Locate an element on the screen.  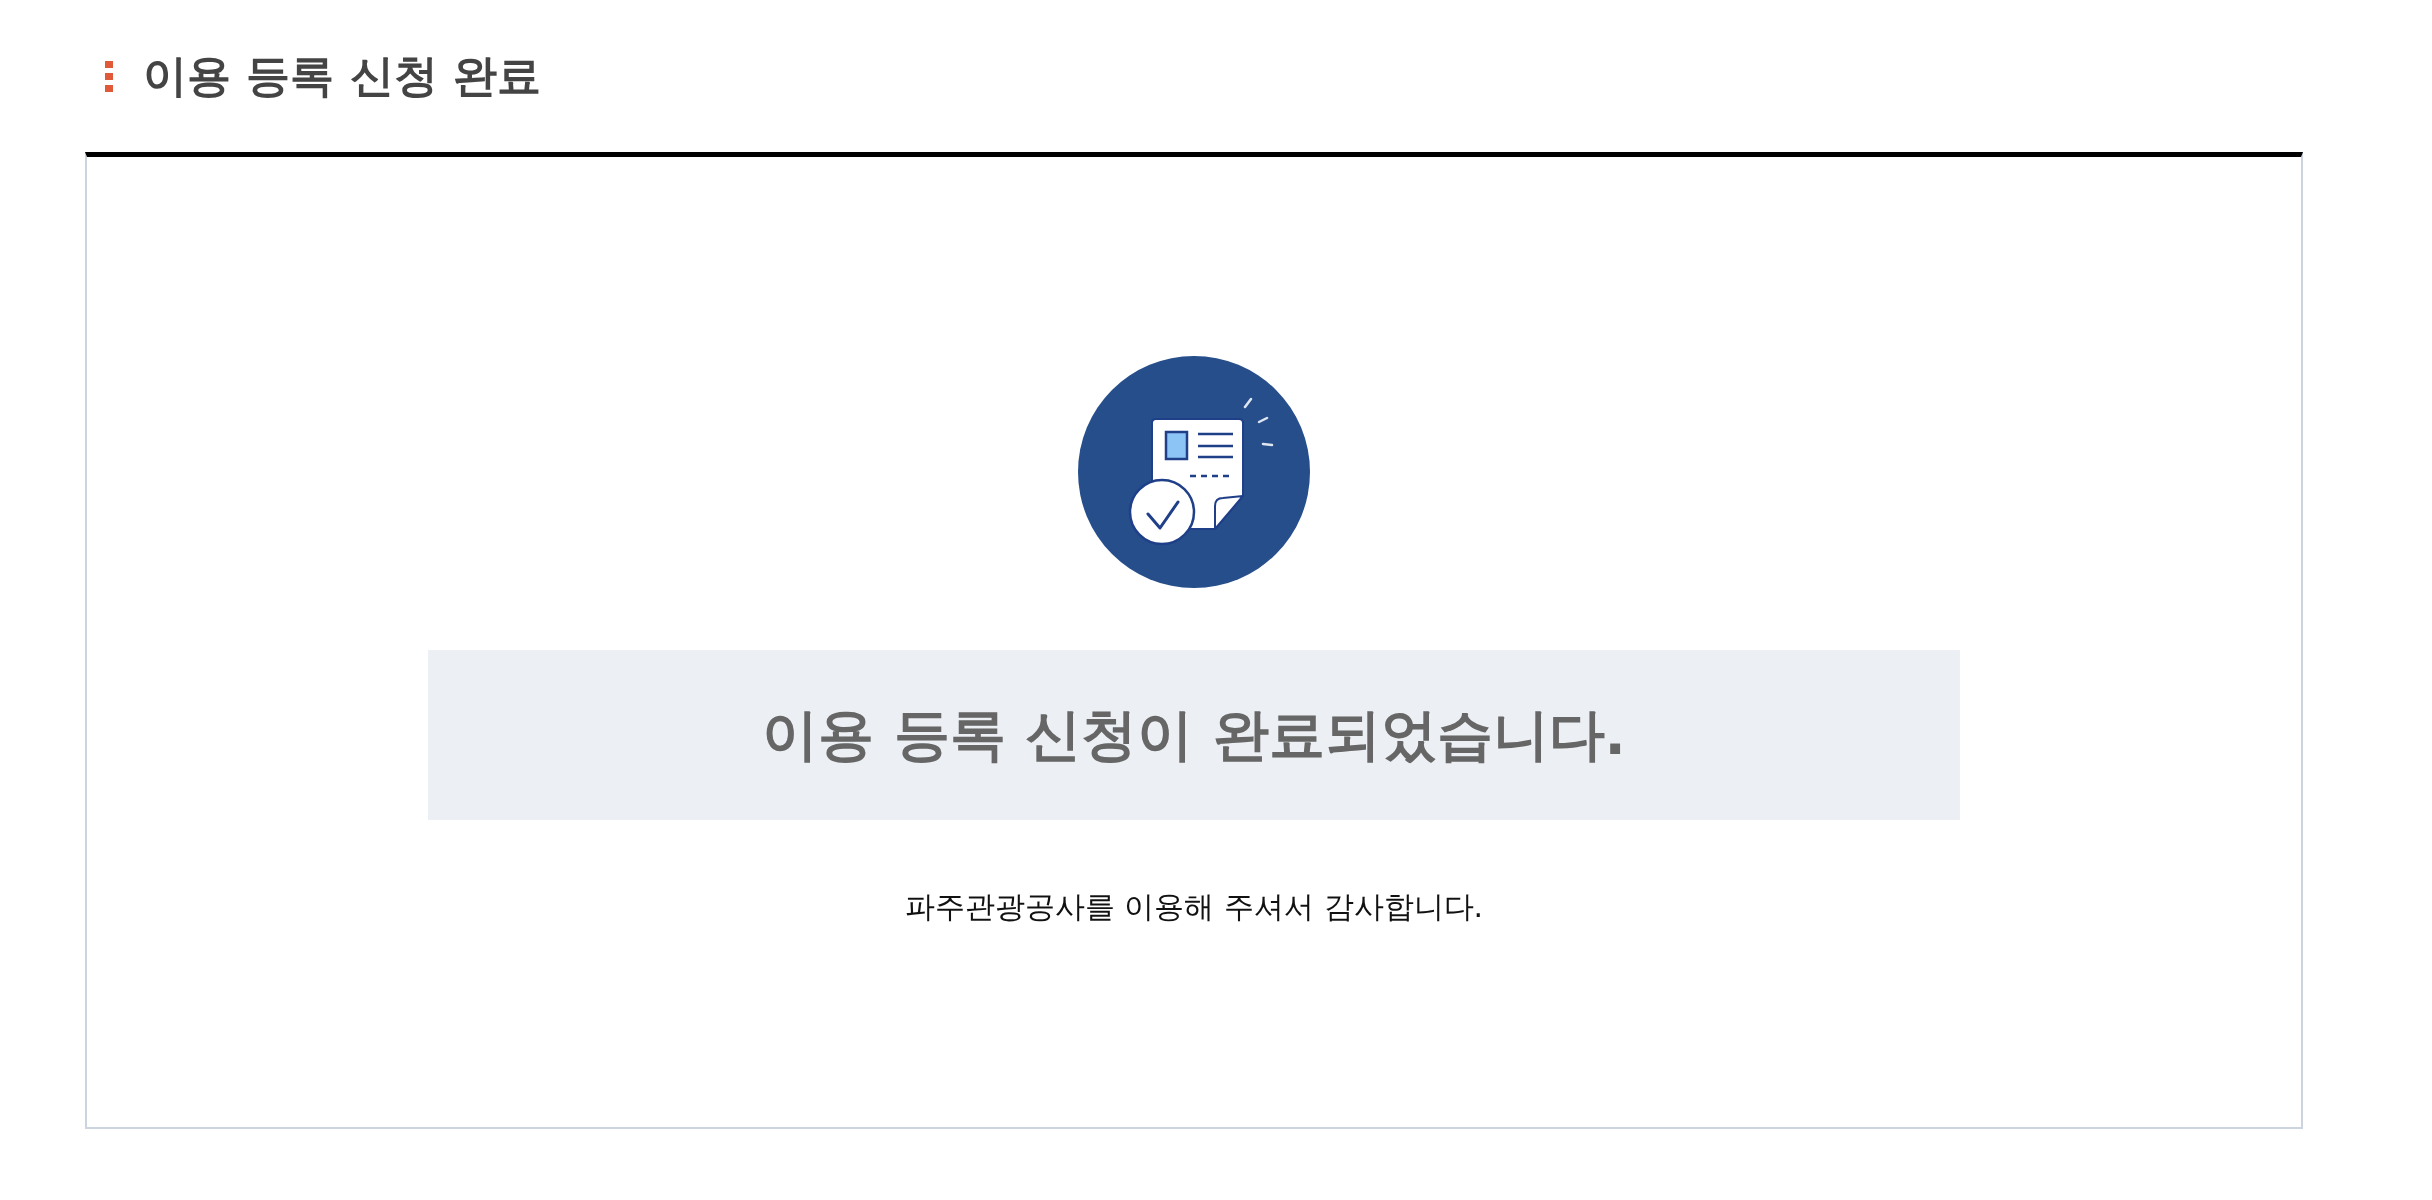
document-check-icon is located at coordinates (1194, 472).